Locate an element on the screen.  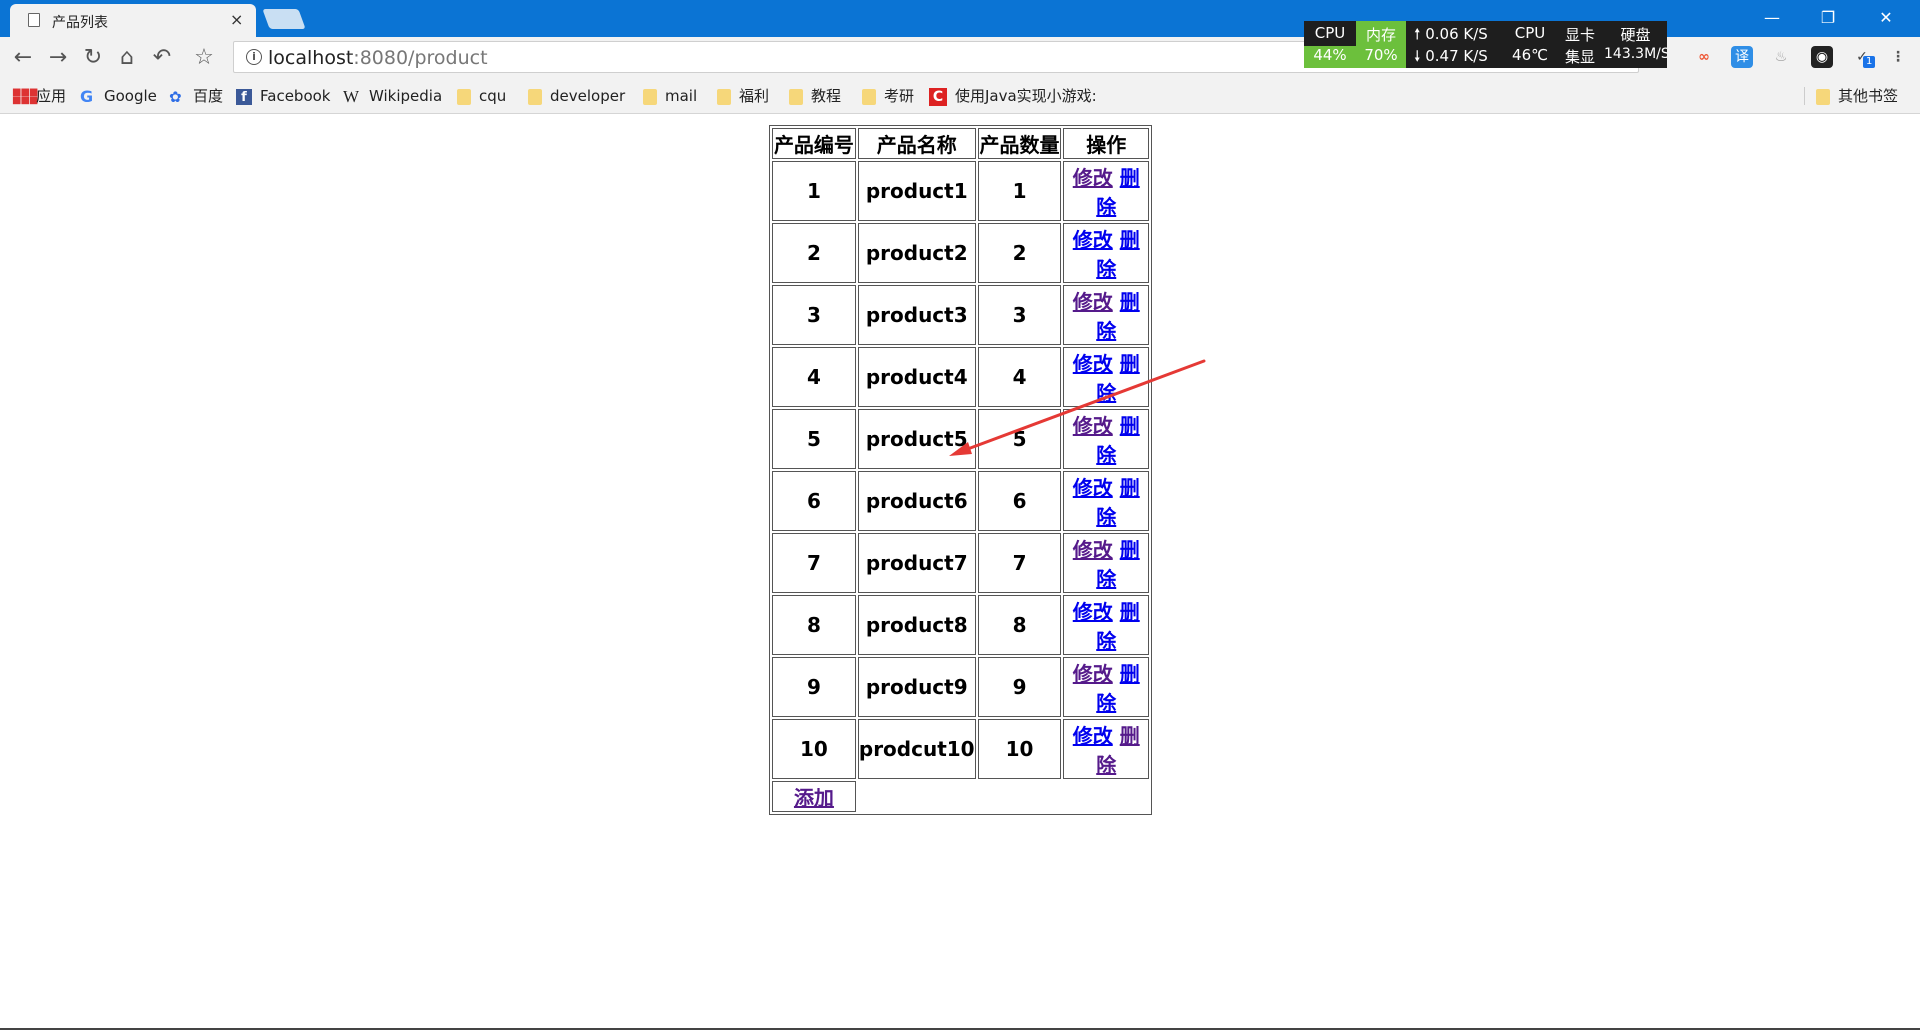
checklist-extension-icon: ✓ 1 is located at coordinates (1863, 57).